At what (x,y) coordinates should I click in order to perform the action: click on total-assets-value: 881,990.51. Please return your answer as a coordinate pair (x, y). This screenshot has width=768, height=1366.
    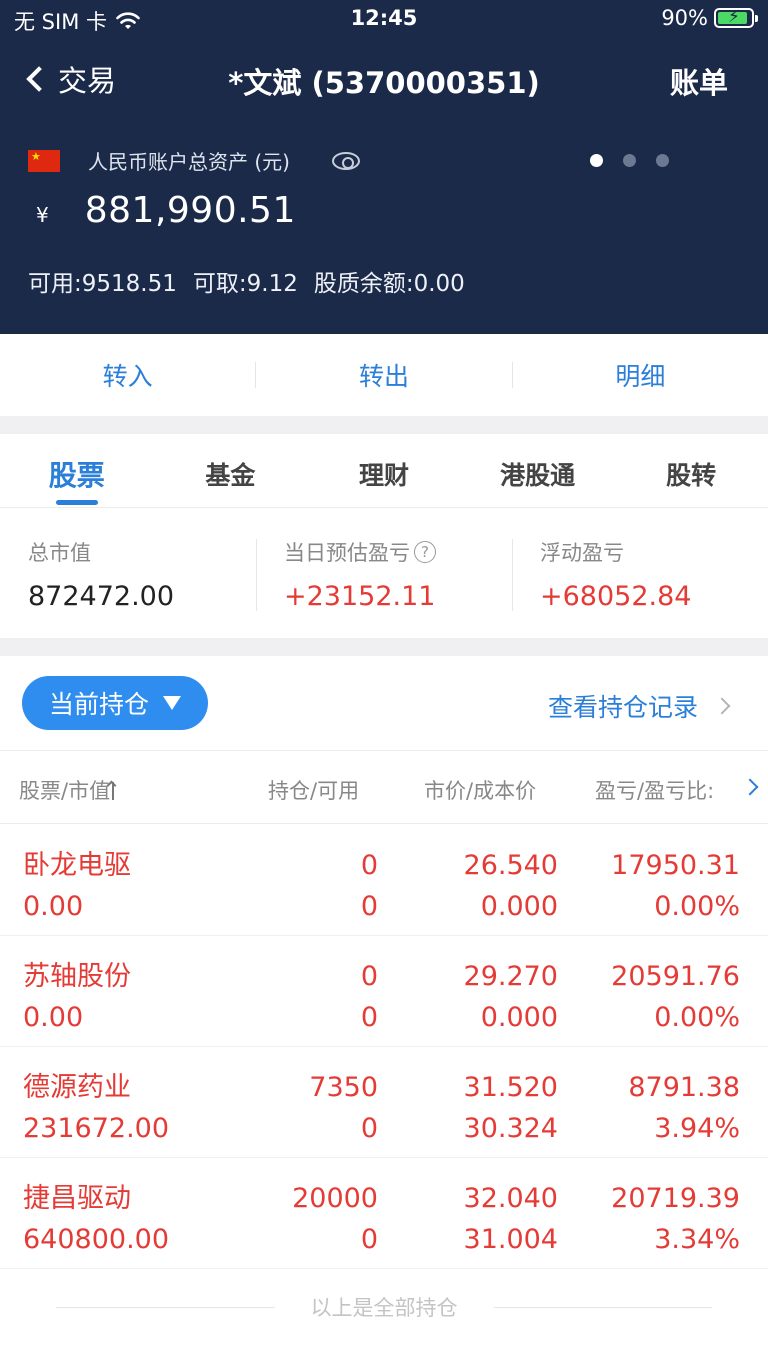
    Looking at the image, I should click on (190, 210).